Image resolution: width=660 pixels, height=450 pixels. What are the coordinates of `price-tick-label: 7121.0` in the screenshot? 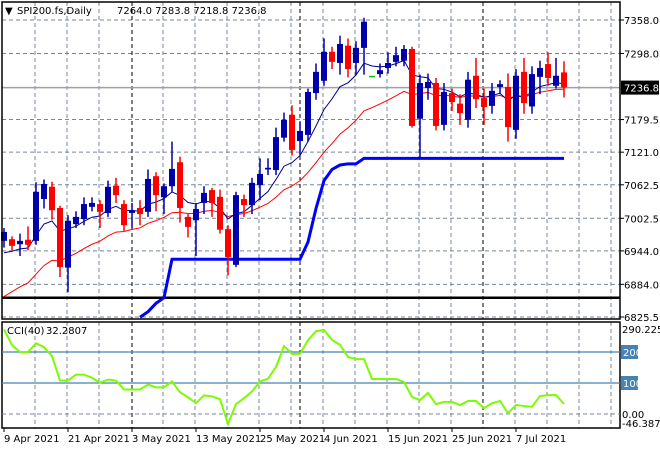 It's located at (641, 153).